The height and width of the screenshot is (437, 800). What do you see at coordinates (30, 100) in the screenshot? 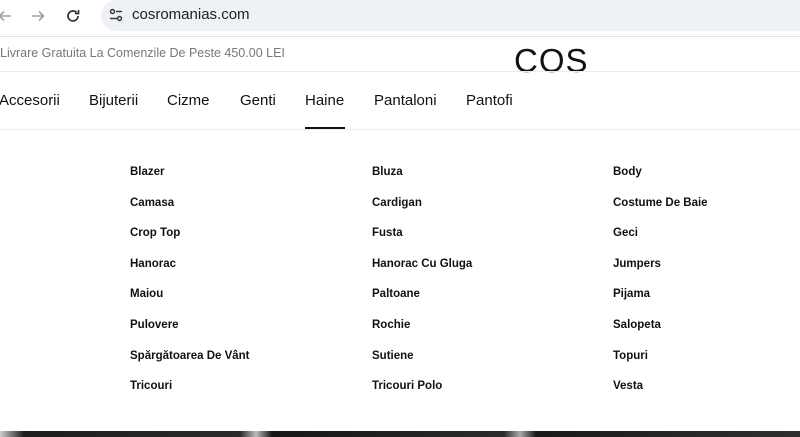
I see `nav-item-accesorii: Accesorii` at bounding box center [30, 100].